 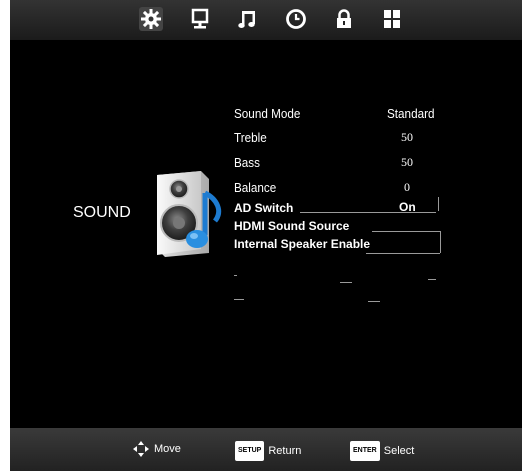 I want to click on top-menu-bar, so click(x=266, y=20).